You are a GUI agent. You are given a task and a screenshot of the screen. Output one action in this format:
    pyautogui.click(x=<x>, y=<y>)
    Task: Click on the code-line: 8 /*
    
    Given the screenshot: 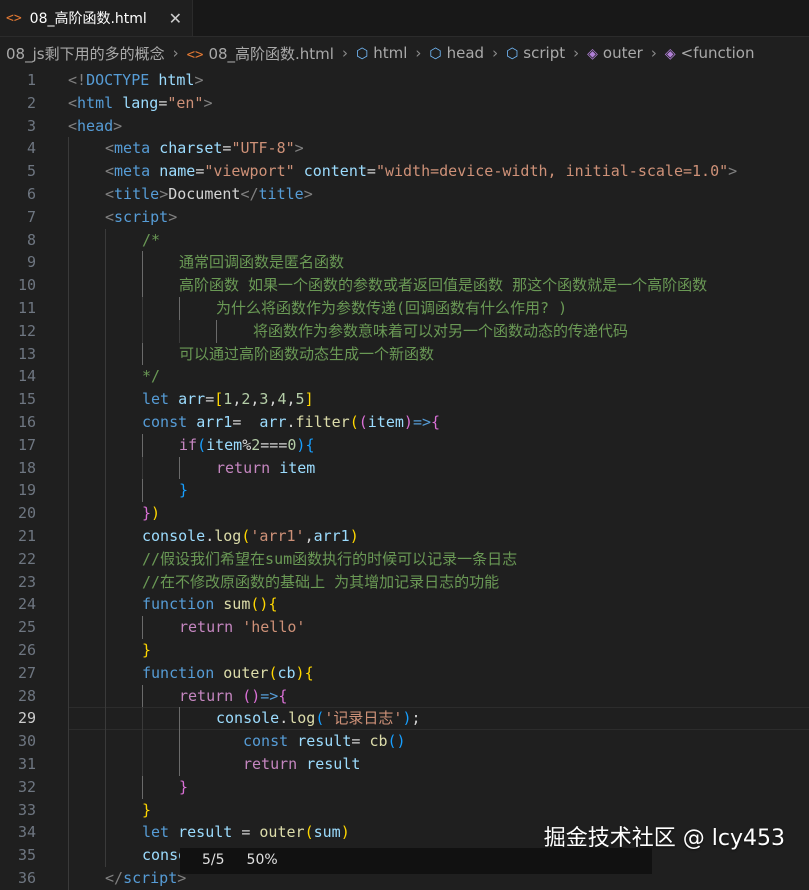 What is the action you would take?
    pyautogui.click(x=404, y=240)
    